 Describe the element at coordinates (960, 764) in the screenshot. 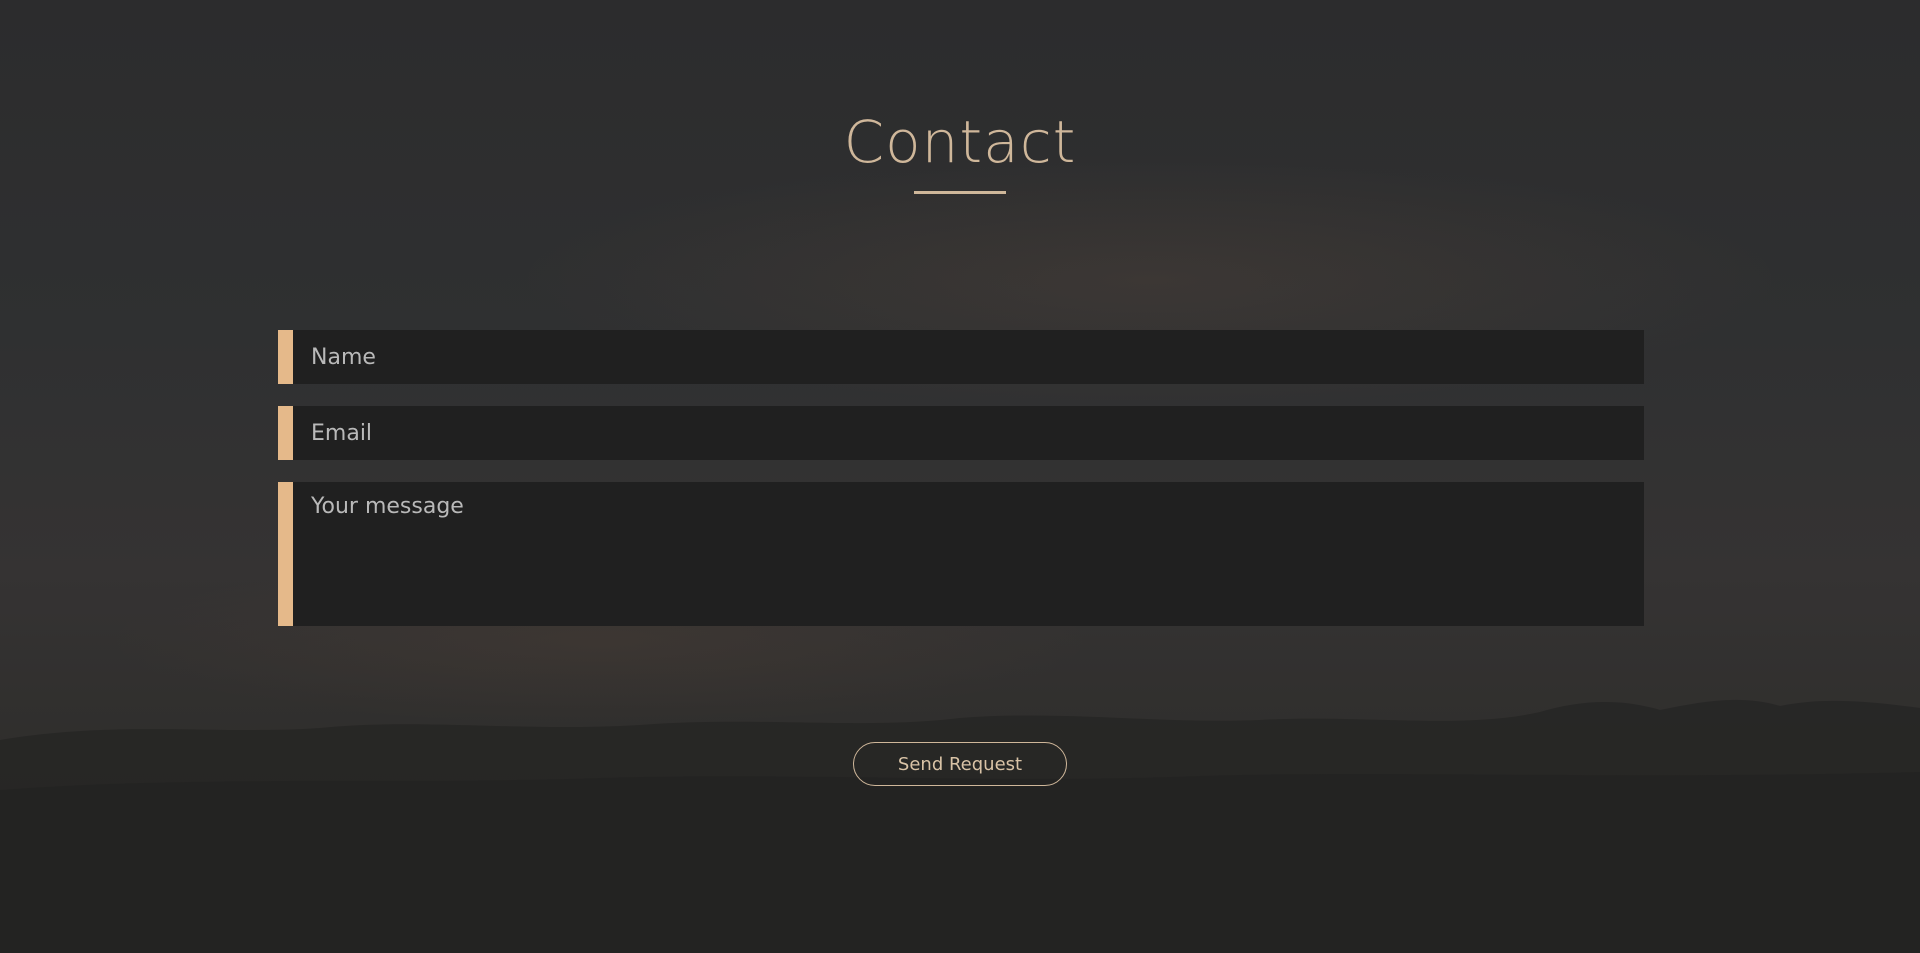

I see `send-request-button: Send Request` at that location.